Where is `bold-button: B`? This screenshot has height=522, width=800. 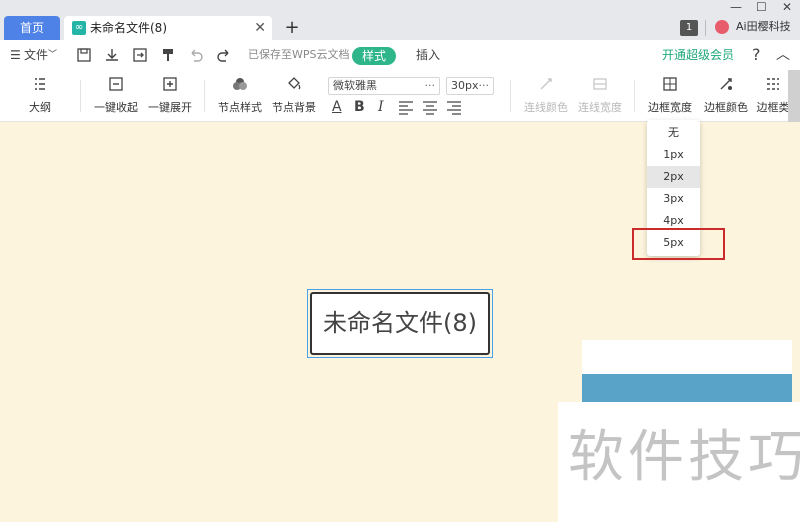 bold-button: B is located at coordinates (359, 107).